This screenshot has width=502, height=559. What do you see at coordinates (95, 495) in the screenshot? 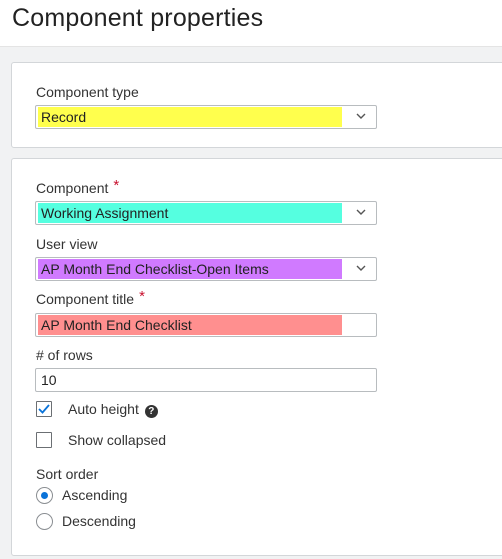
I see `ascending-label: Ascending` at bounding box center [95, 495].